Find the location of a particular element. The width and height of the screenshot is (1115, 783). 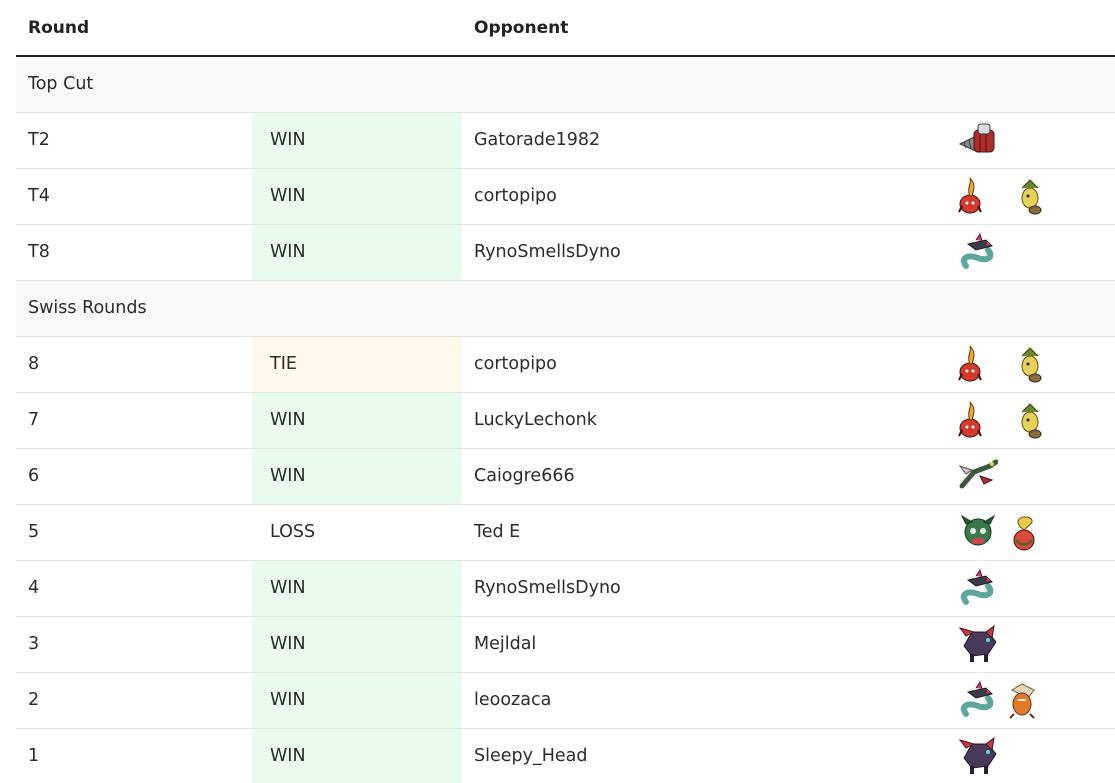

round-cell: T8 is located at coordinates (134, 252).